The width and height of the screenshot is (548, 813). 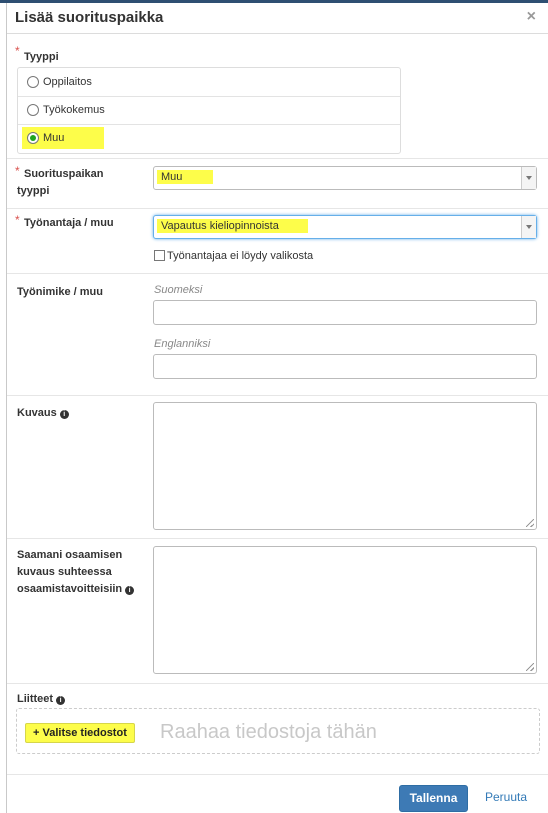 What do you see at coordinates (433, 798) in the screenshot?
I see `save-button: Tallenna` at bounding box center [433, 798].